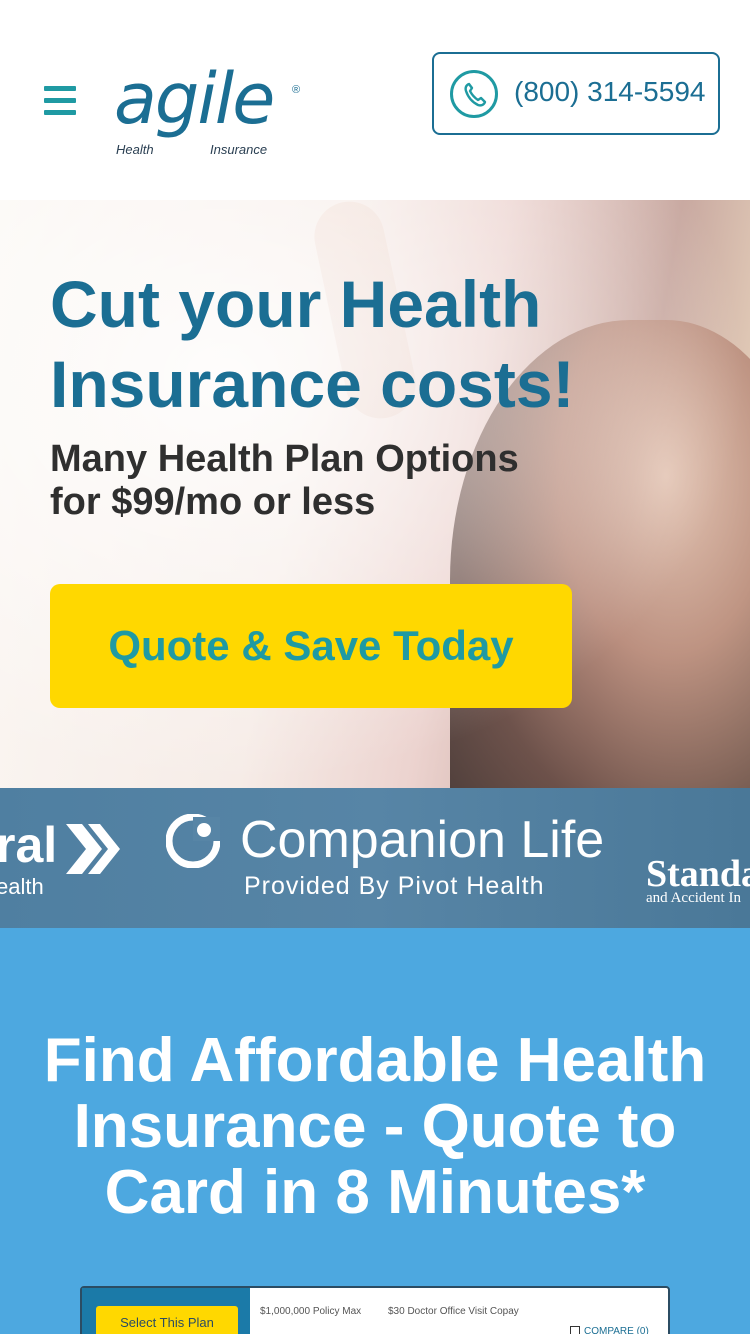 Image resolution: width=750 pixels, height=1334 pixels. Describe the element at coordinates (422, 840) in the screenshot. I see `companion-life-name: Companion Life` at that location.